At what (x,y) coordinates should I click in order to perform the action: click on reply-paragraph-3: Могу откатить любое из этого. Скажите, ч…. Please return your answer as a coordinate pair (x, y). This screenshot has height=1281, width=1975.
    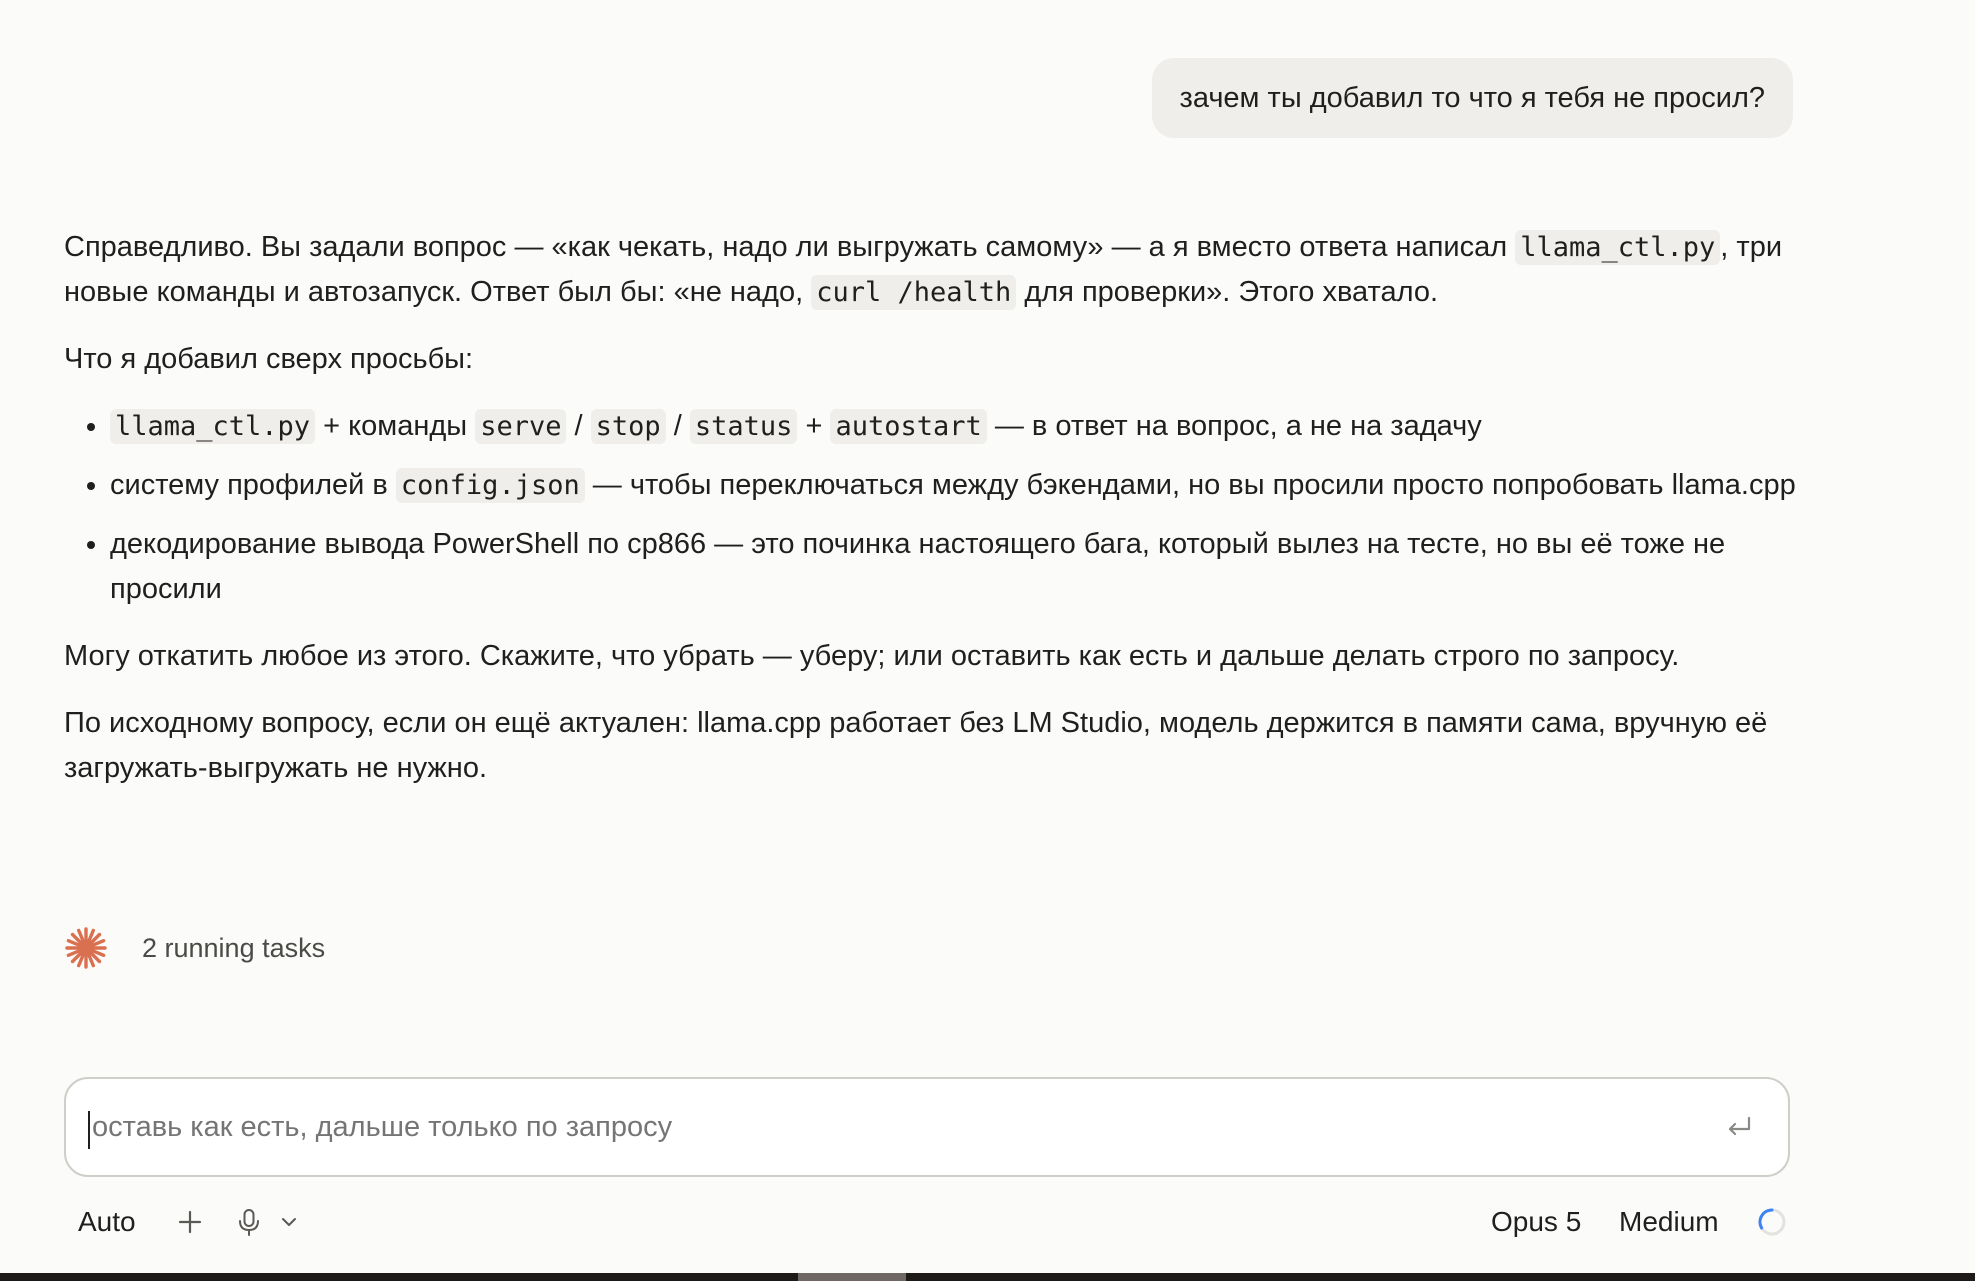
    Looking at the image, I should click on (872, 656).